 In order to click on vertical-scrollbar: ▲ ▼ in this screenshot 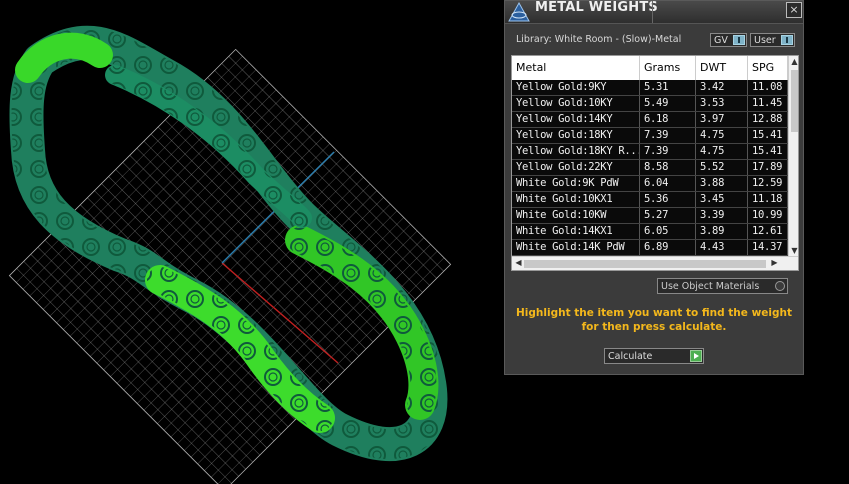, I will do `click(793, 156)`.